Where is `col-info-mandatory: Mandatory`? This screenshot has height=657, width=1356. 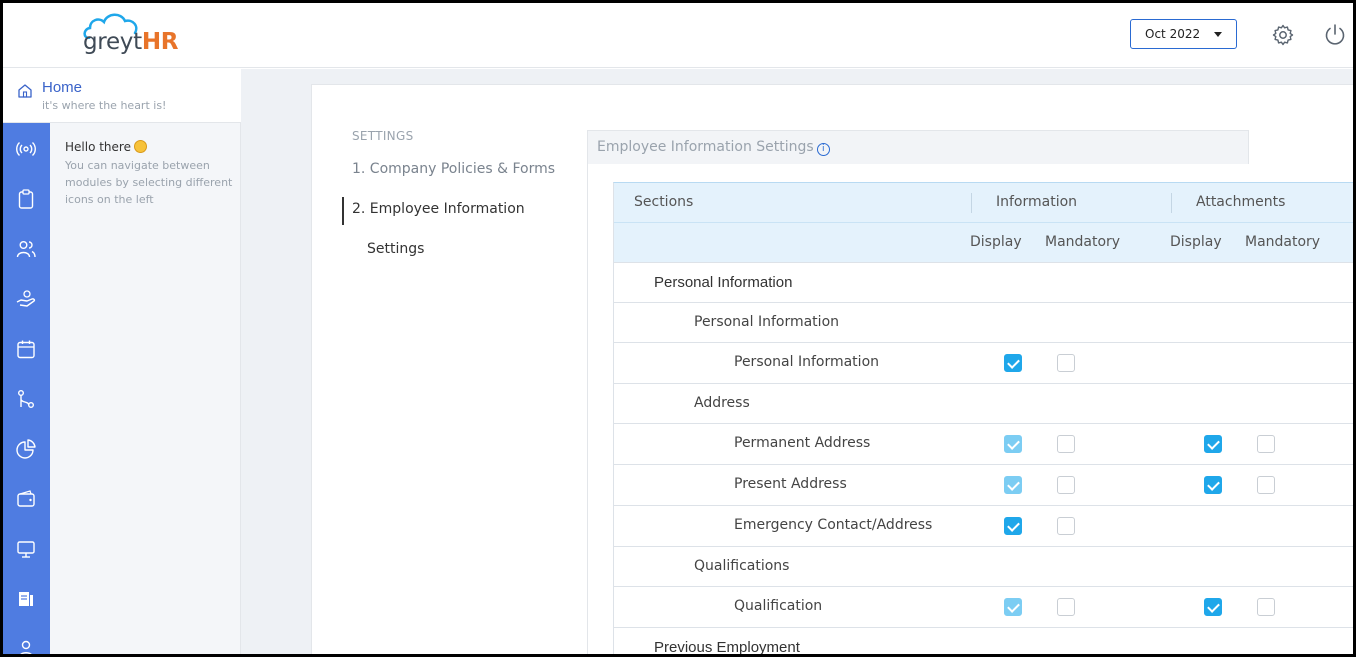 col-info-mandatory: Mandatory is located at coordinates (1083, 242).